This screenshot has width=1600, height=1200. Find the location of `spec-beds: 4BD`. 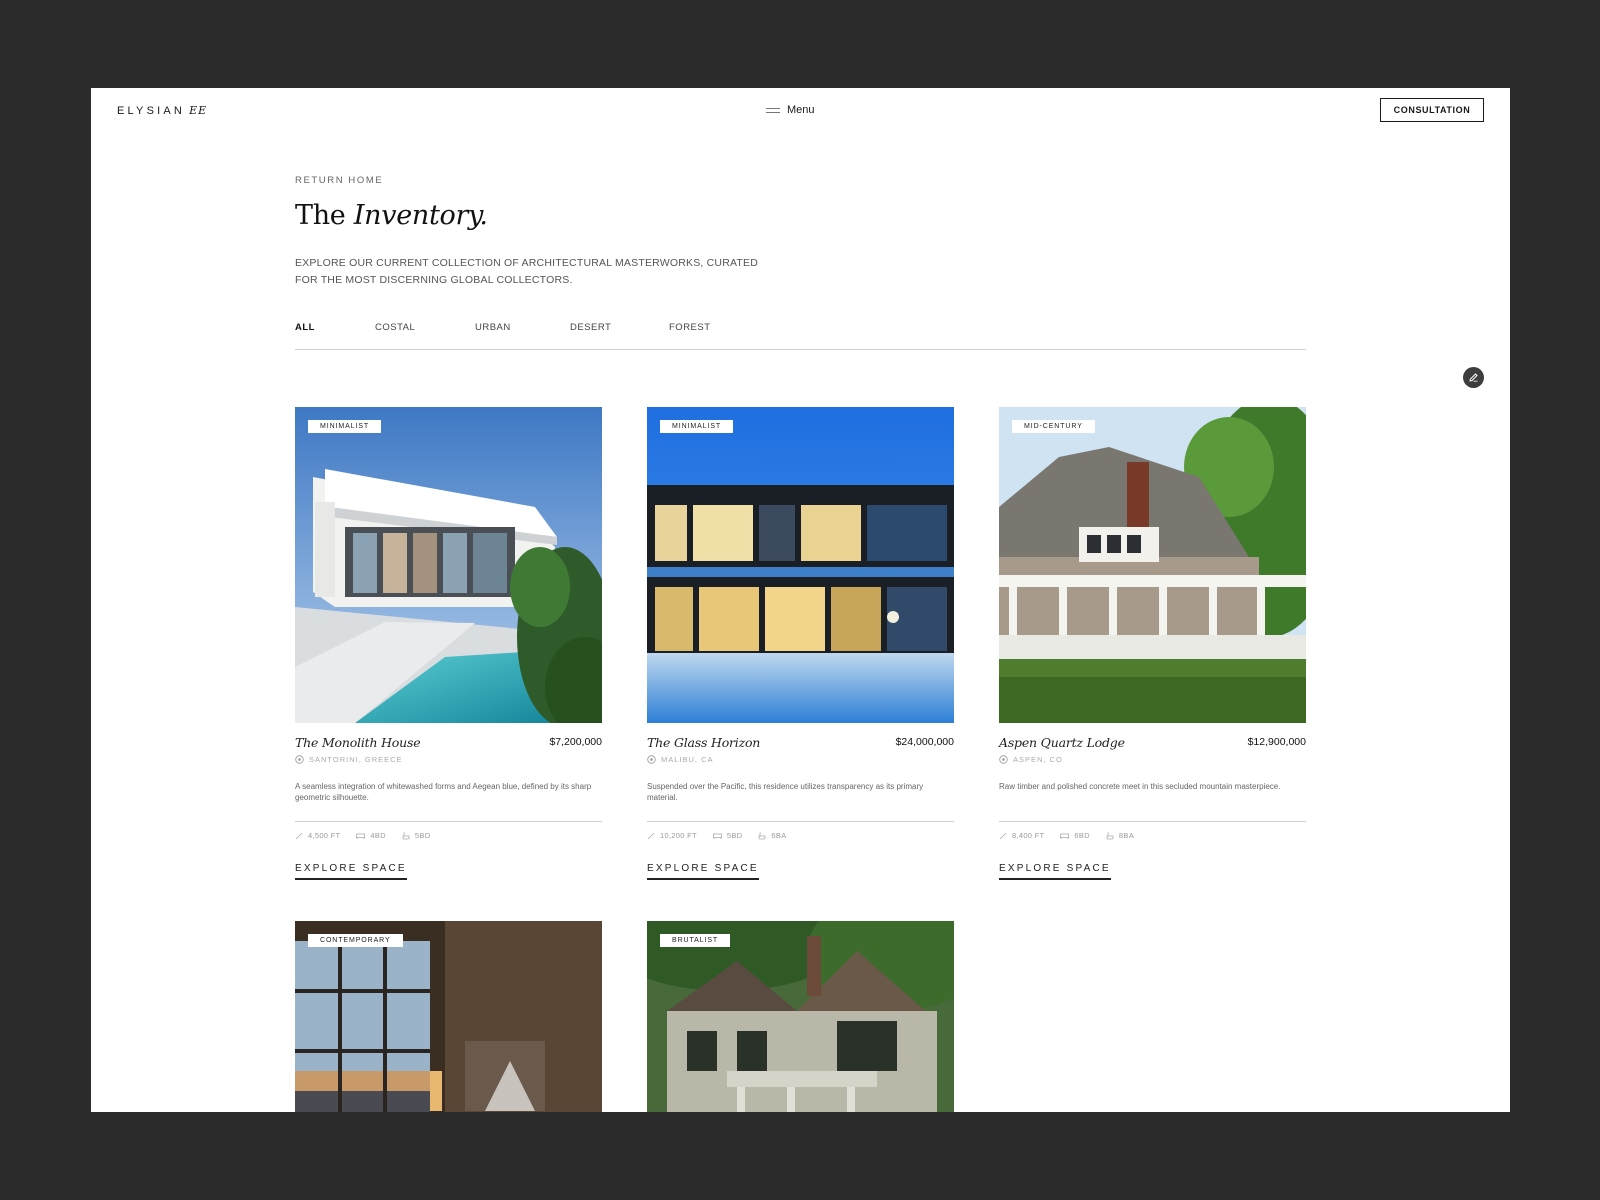

spec-beds: 4BD is located at coordinates (371, 835).